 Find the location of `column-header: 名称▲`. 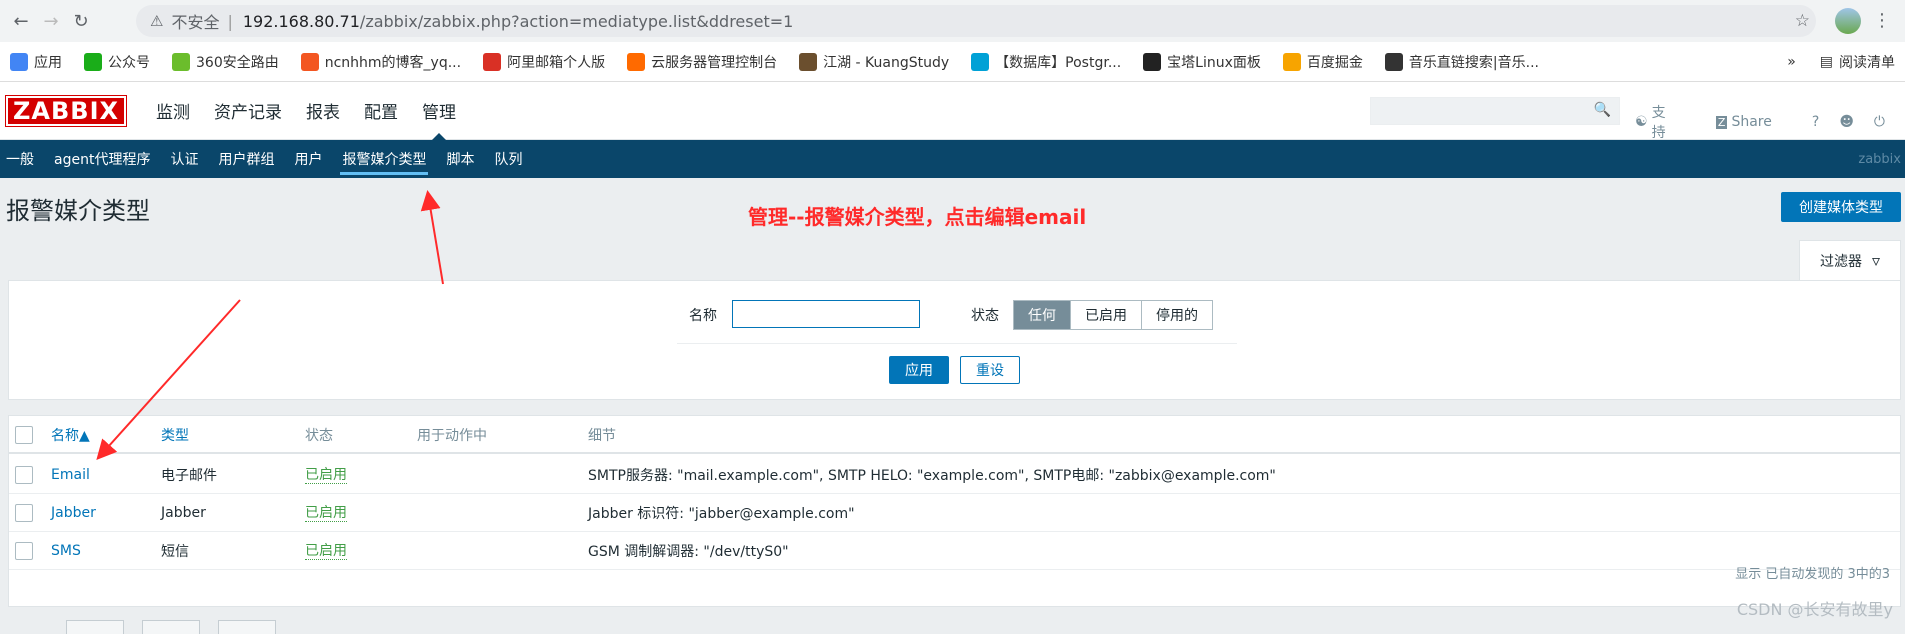

column-header: 名称▲ is located at coordinates (70, 435).